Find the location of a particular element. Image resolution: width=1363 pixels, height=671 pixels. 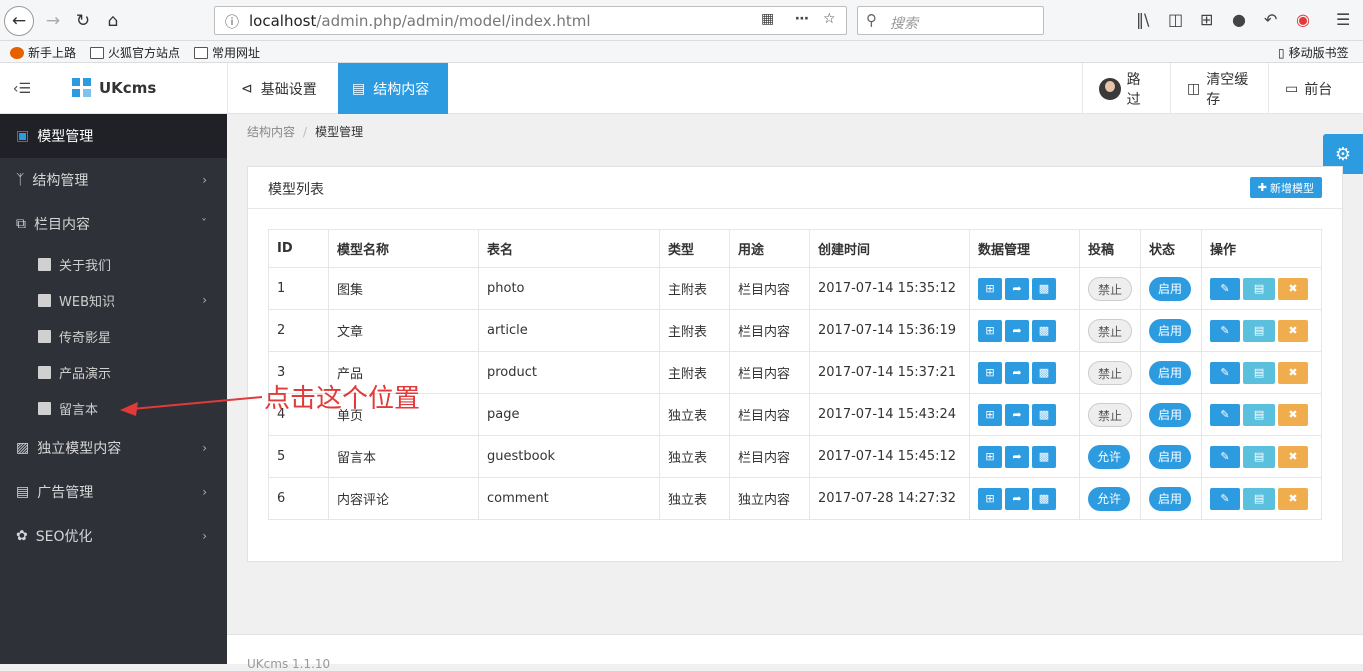

sidebar-item-seo: ✿ SEO优化 › is located at coordinates (113, 536).